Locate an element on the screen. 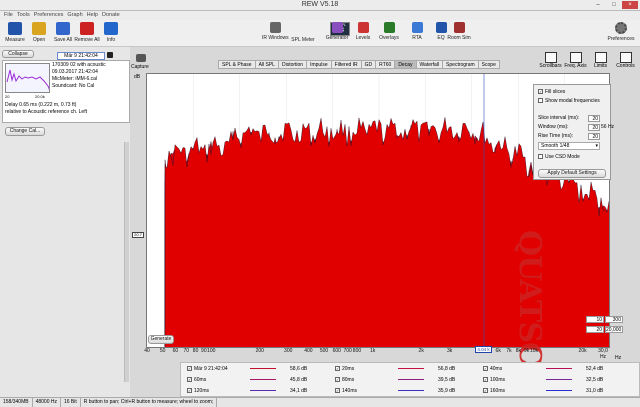 This screenshot has width=640, height=407. tab-impulse: Impulse is located at coordinates (319, 64).